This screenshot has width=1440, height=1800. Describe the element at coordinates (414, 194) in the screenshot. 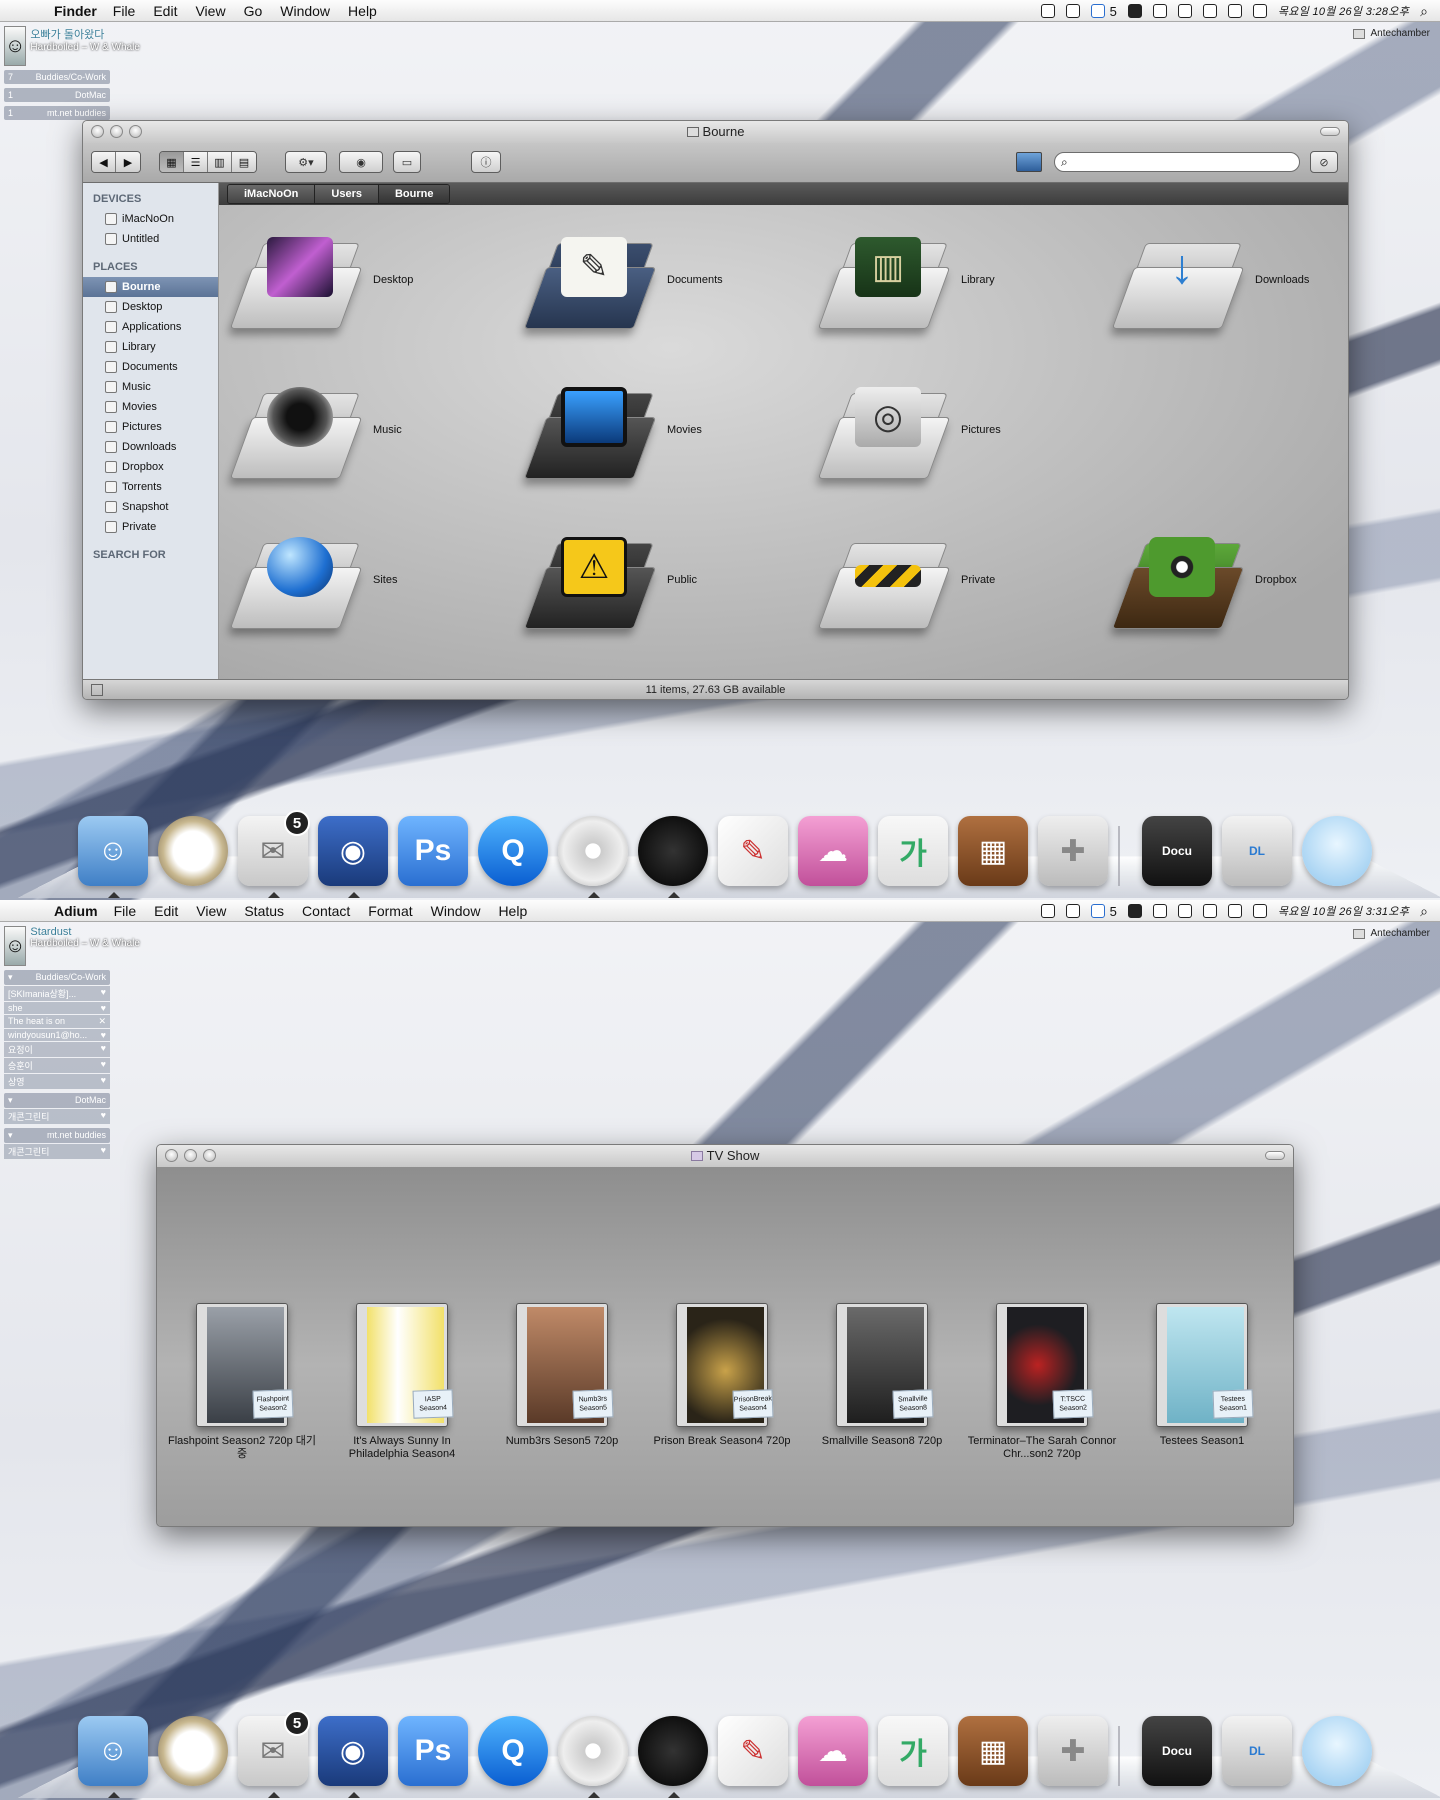

I see `path-crumb-bourne: Bourne` at that location.